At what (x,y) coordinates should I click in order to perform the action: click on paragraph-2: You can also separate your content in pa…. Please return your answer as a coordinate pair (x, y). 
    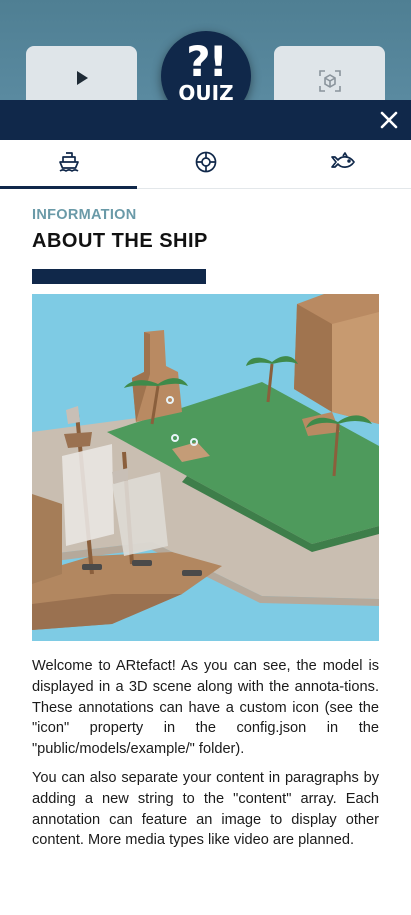
    Looking at the image, I should click on (205, 809).